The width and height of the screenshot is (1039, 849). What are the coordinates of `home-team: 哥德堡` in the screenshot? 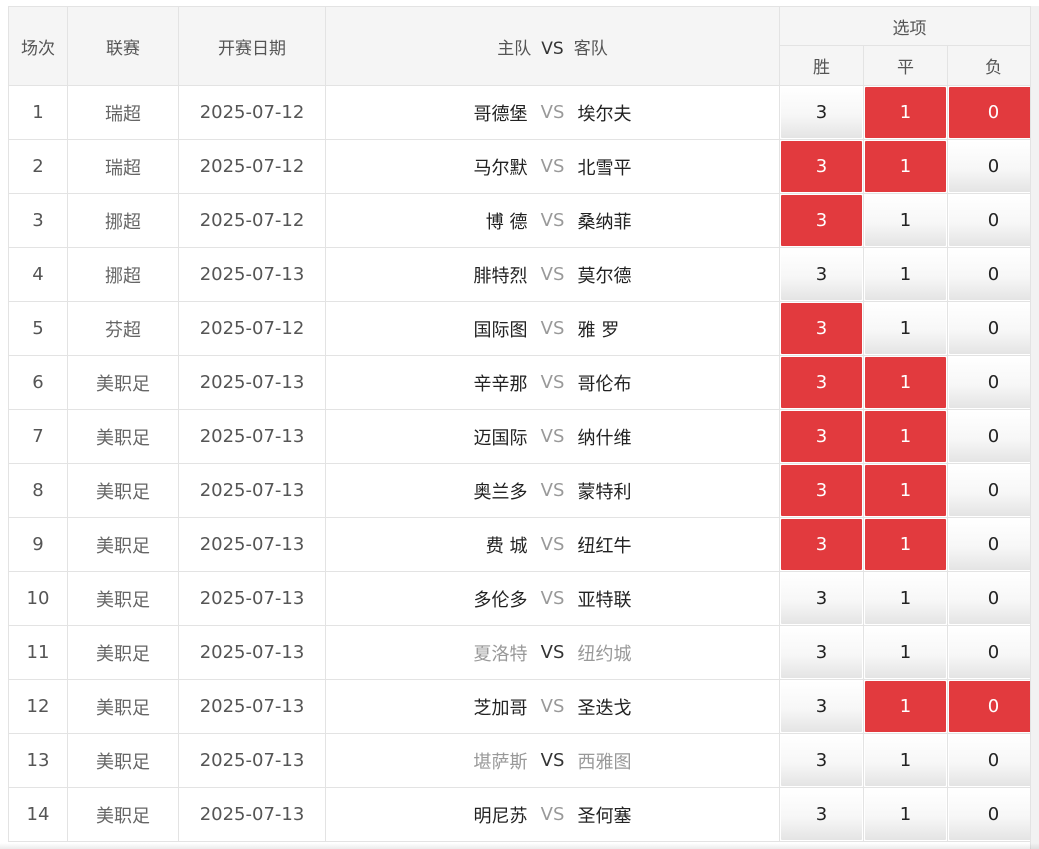 It's located at (500, 114).